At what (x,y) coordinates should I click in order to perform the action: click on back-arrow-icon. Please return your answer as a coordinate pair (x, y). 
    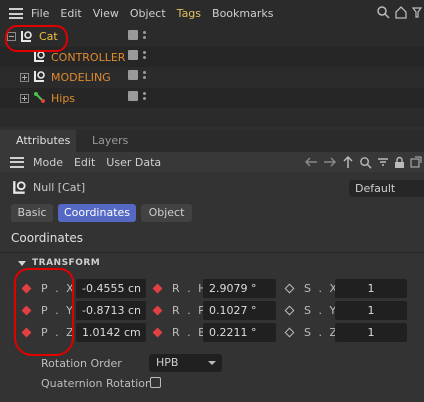
    Looking at the image, I should click on (311, 162).